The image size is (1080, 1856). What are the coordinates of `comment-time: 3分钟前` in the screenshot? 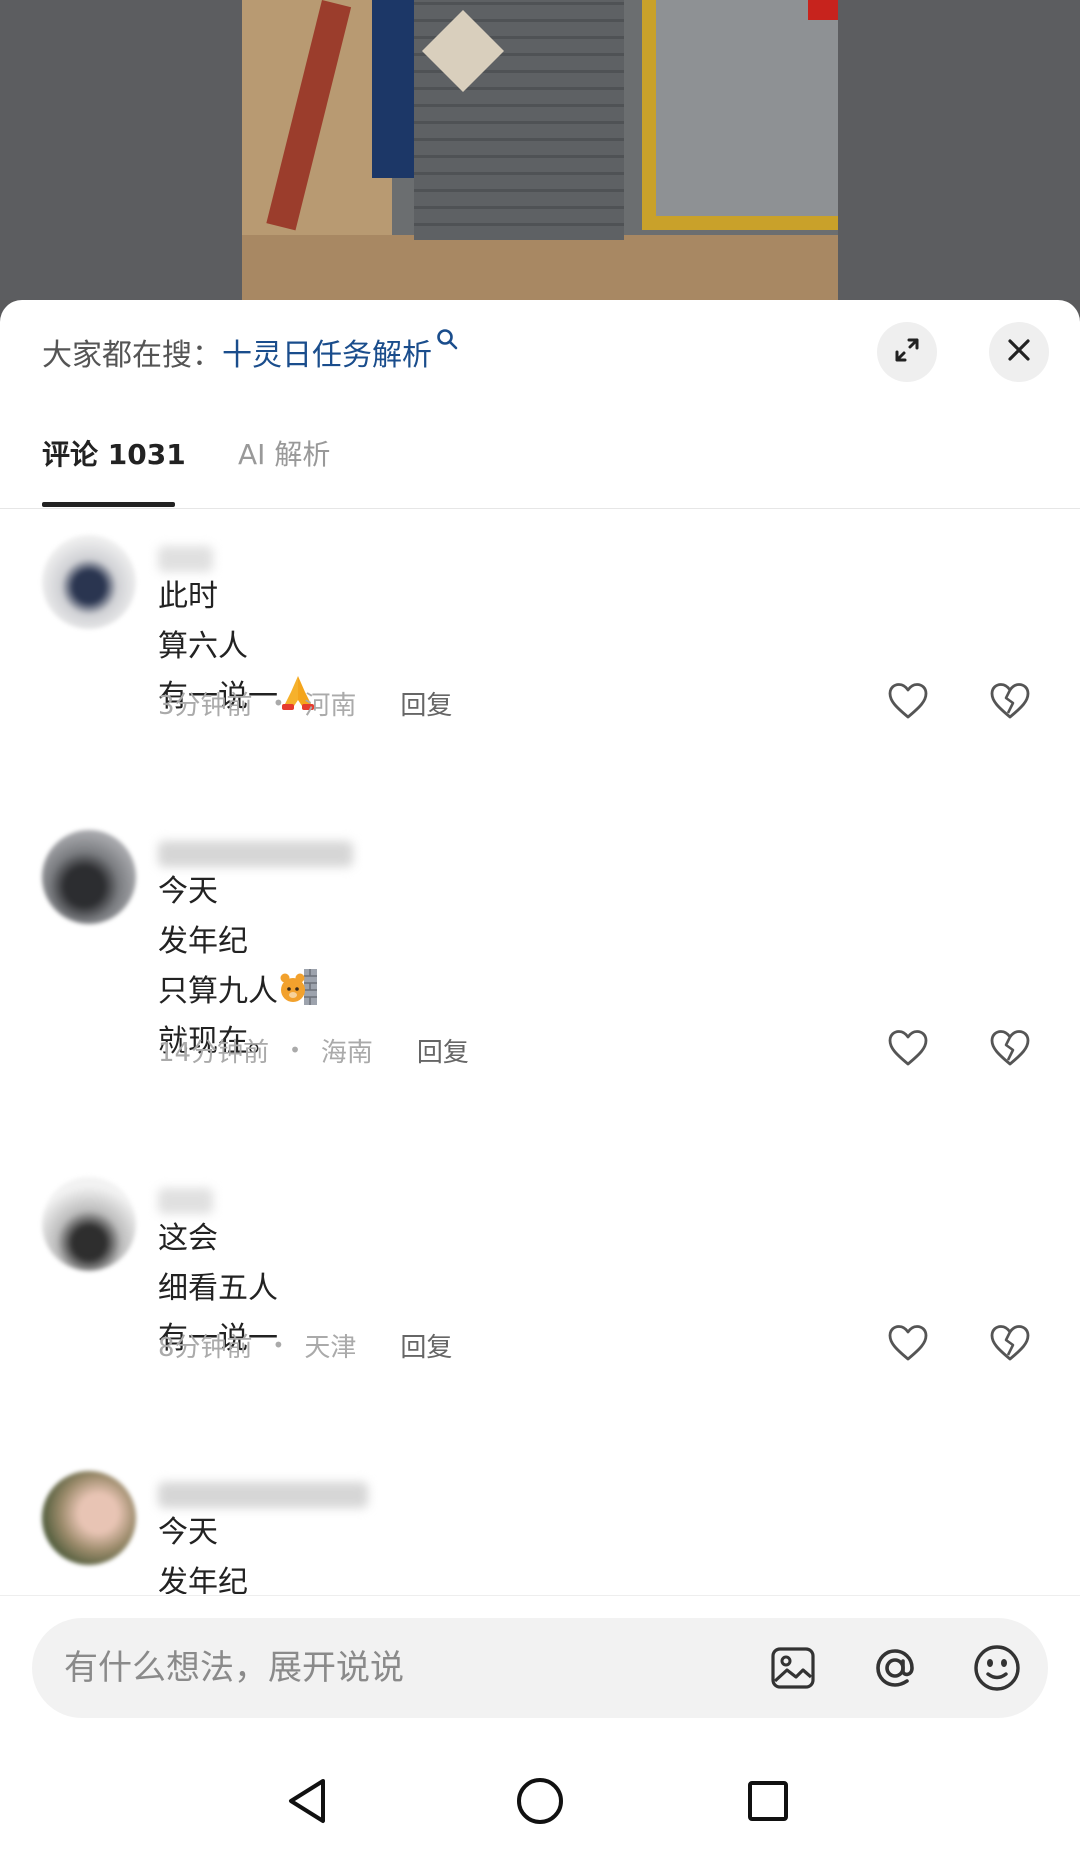 It's located at (205, 705).